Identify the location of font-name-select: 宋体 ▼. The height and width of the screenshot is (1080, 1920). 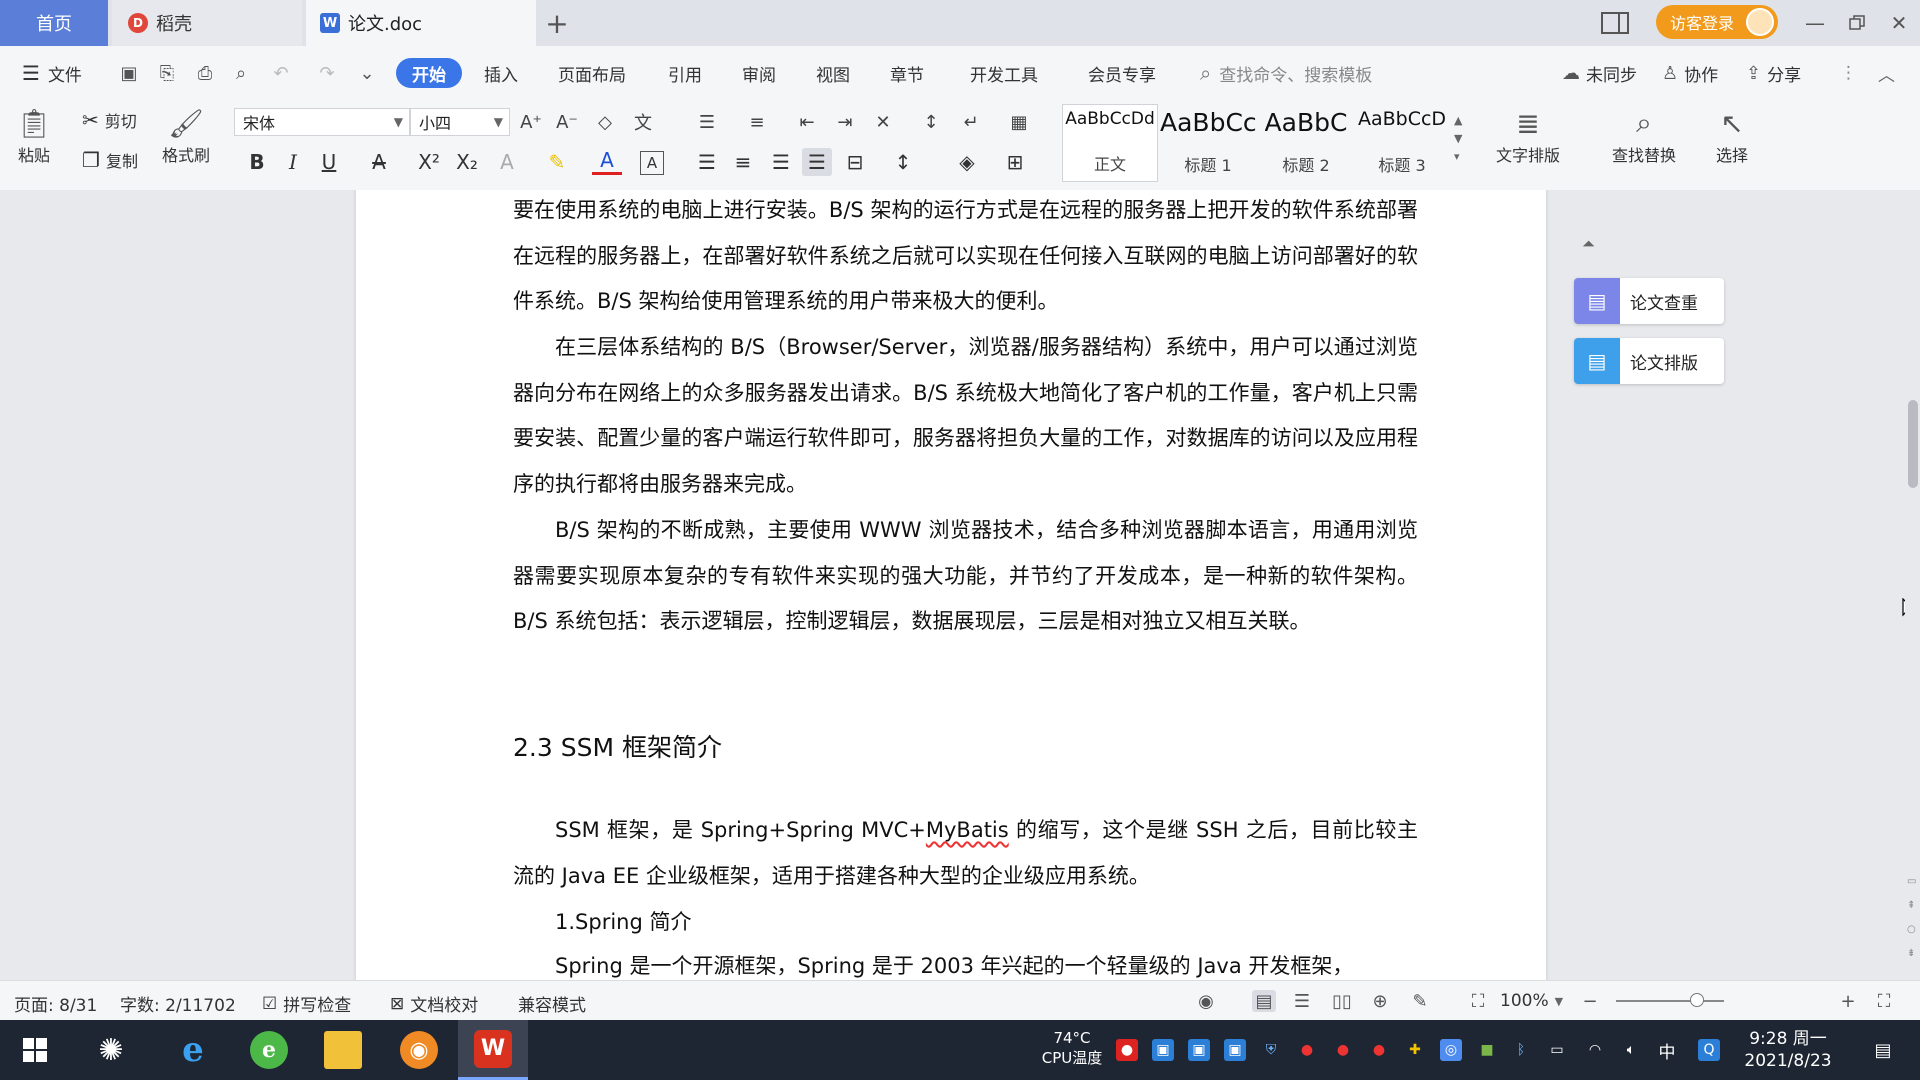
(322, 122).